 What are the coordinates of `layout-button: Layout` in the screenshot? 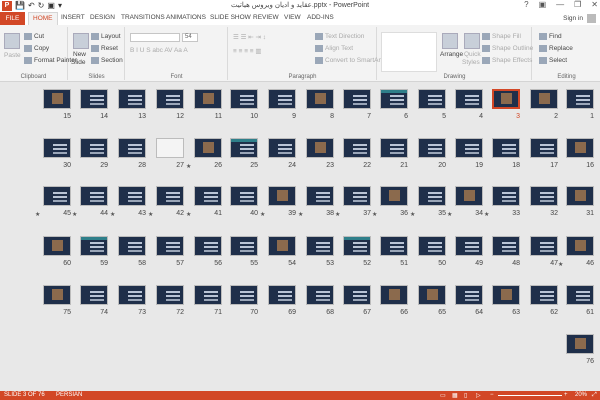 It's located at (106, 36).